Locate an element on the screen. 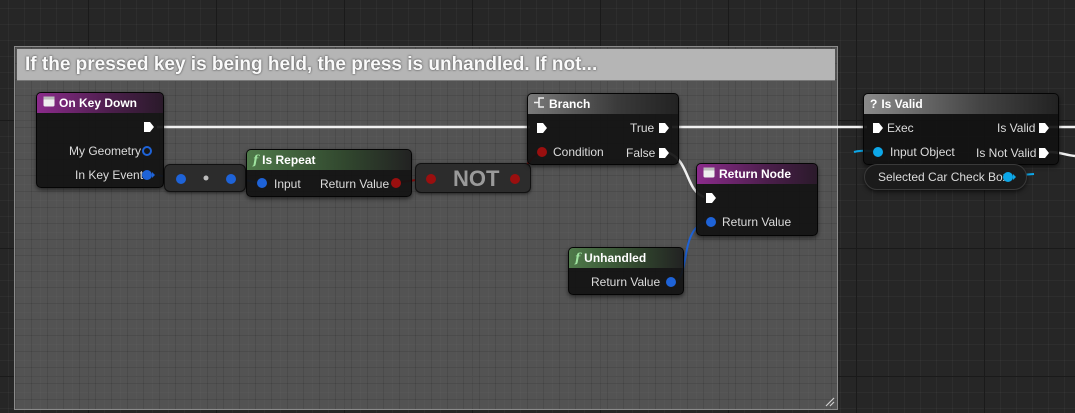 Image resolution: width=1075 pixels, height=413 pixels. event-node-icon is located at coordinates (49, 103).